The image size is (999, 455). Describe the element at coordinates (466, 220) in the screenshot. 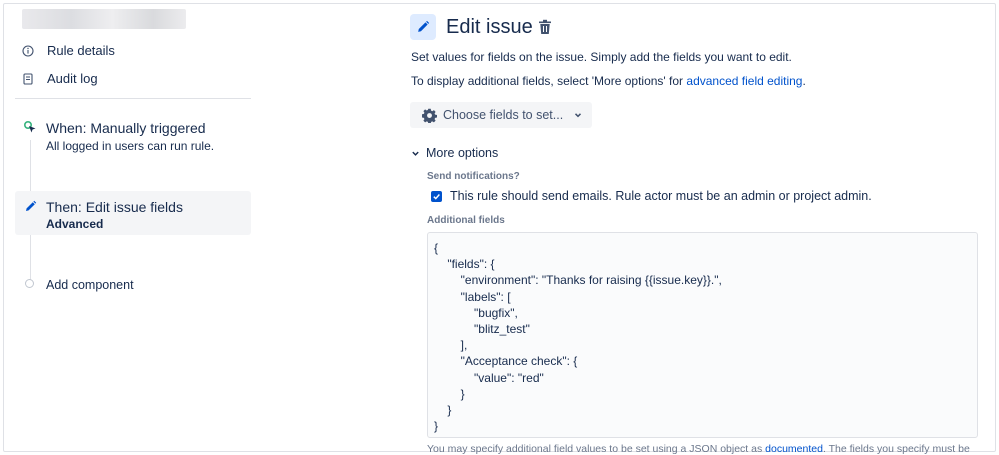

I see `additional-fields-label: Additional fields` at that location.